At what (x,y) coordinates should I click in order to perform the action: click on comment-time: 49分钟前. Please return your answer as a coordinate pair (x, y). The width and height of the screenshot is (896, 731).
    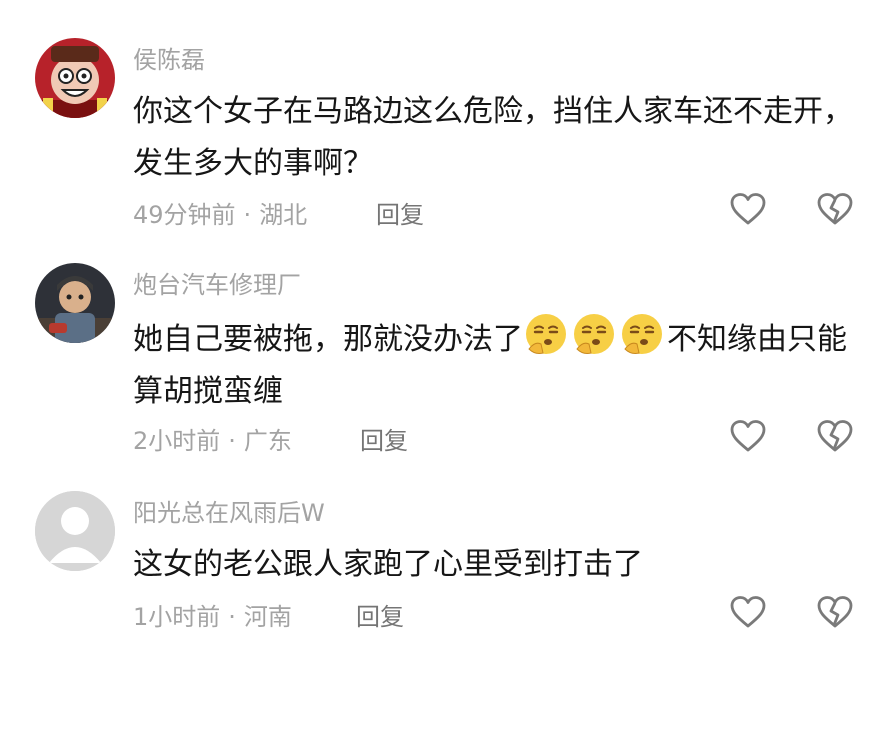
    Looking at the image, I should click on (184, 215).